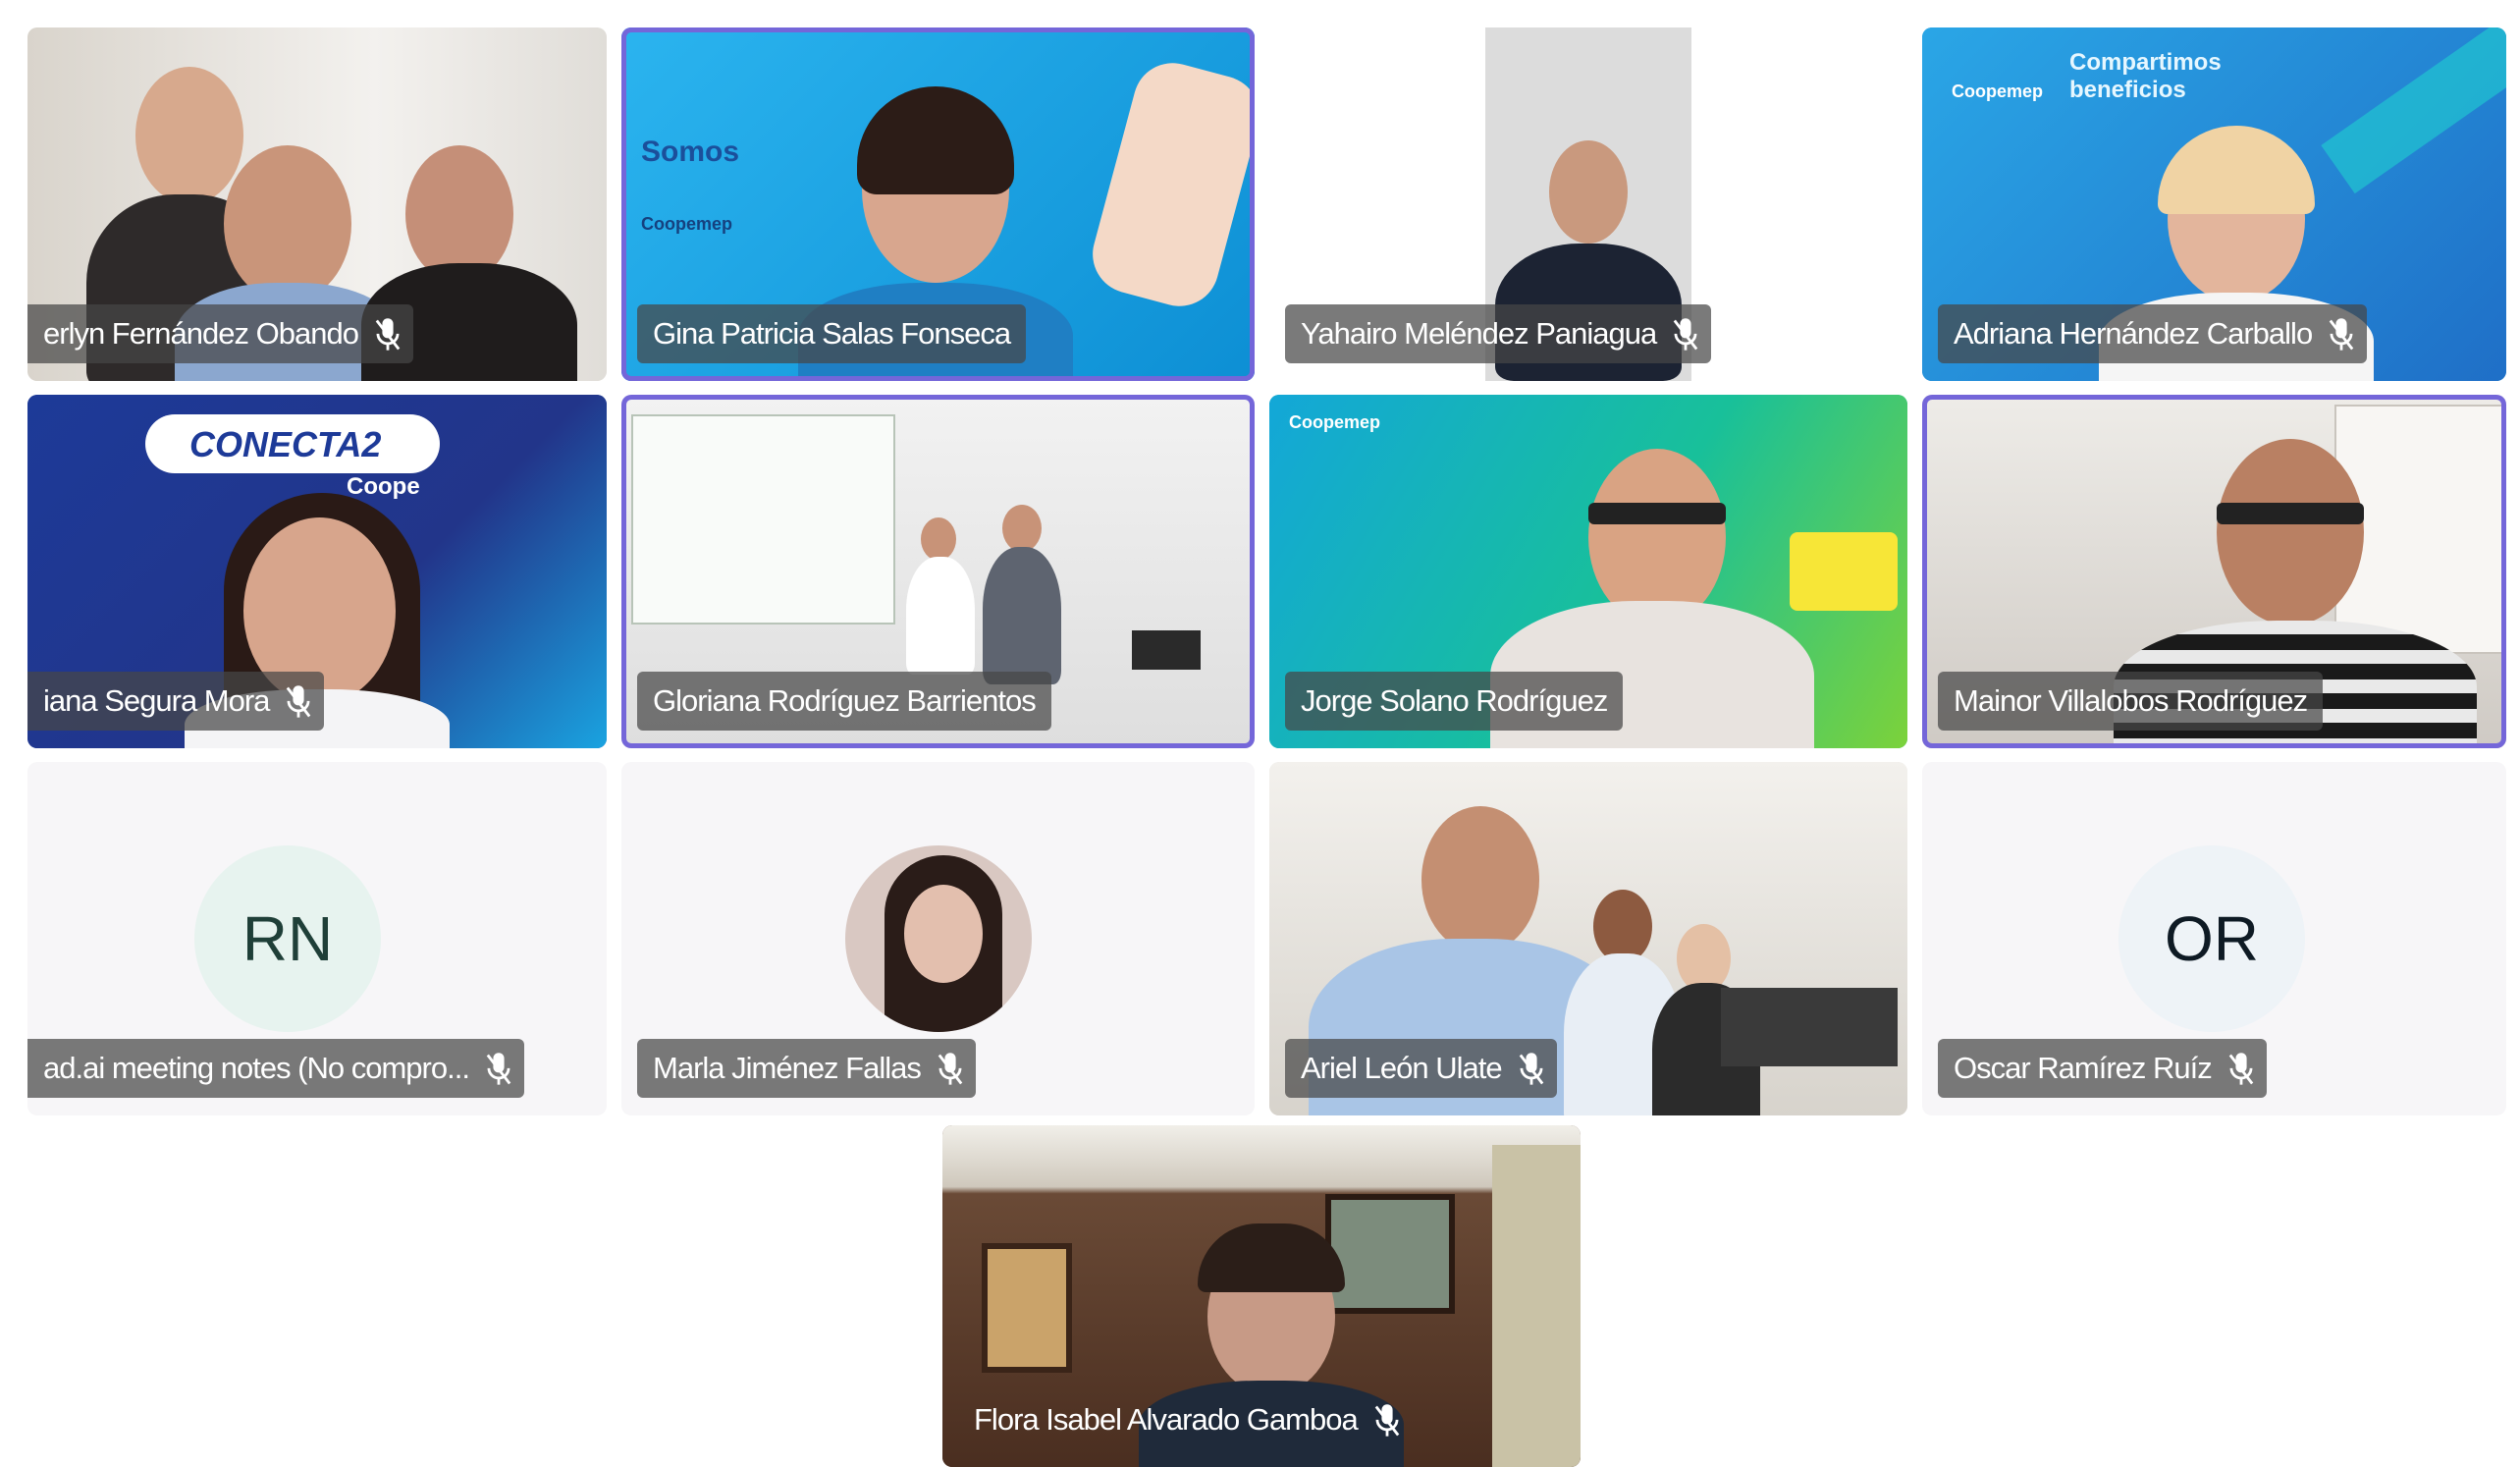 This screenshot has height=1467, width=2520. I want to click on participant-name-tag: Ariel León Ulate, so click(1421, 1068).